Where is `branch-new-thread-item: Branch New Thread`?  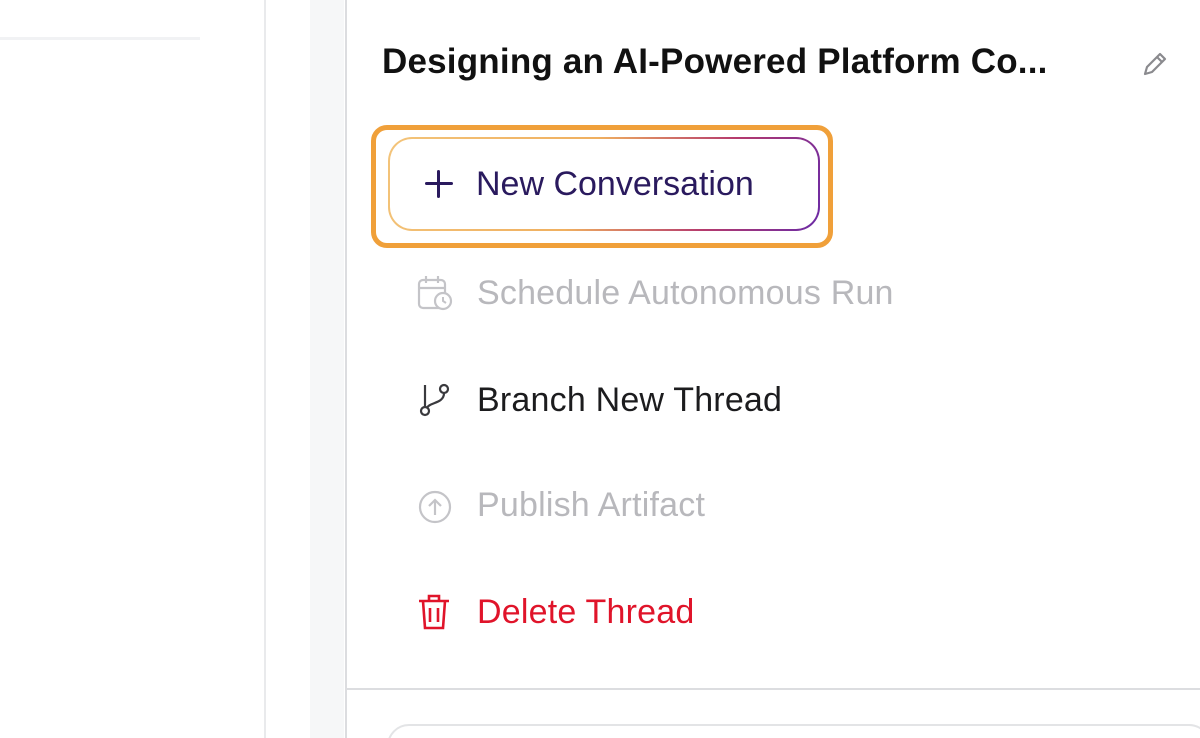
branch-new-thread-item: Branch New Thread is located at coordinates (598, 400).